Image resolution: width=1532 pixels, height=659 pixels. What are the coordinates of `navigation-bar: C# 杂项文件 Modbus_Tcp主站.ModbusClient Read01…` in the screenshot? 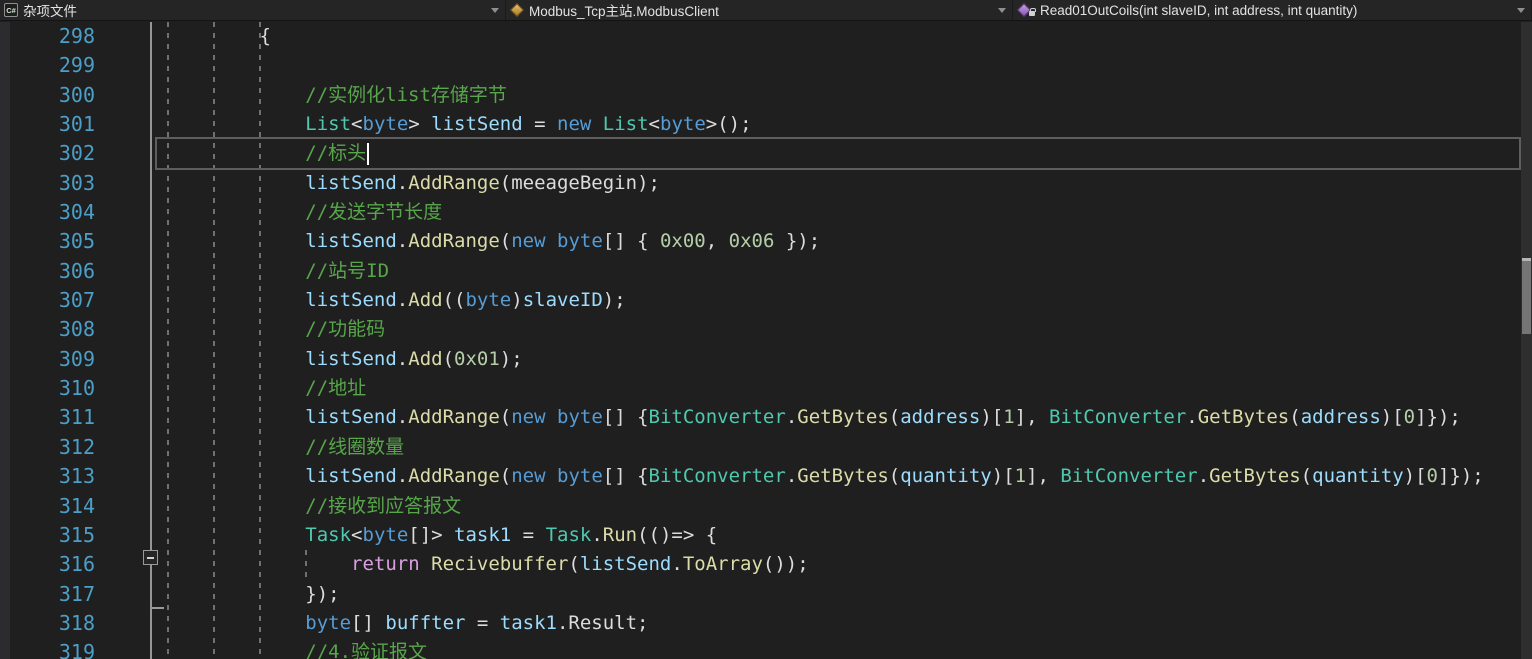 It's located at (766, 10).